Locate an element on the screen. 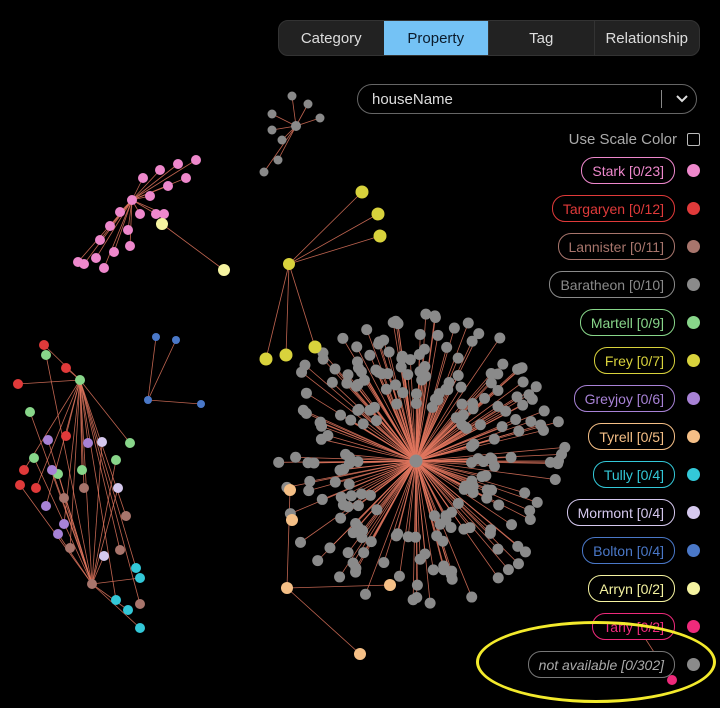 Image resolution: width=720 pixels, height=708 pixels. legend-label: Lannister [0/11] is located at coordinates (616, 246).